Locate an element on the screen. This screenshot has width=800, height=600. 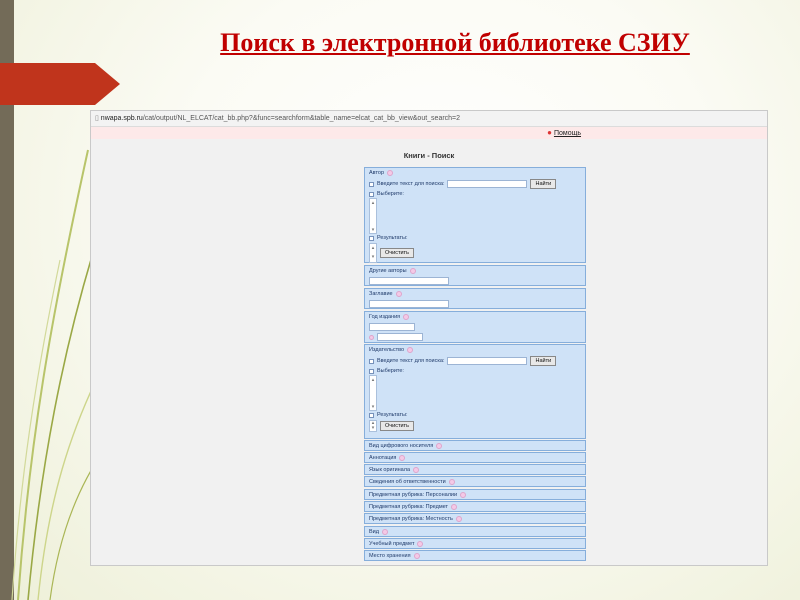
other-authors-panel: Другие авторы is located at coordinates (475, 275).